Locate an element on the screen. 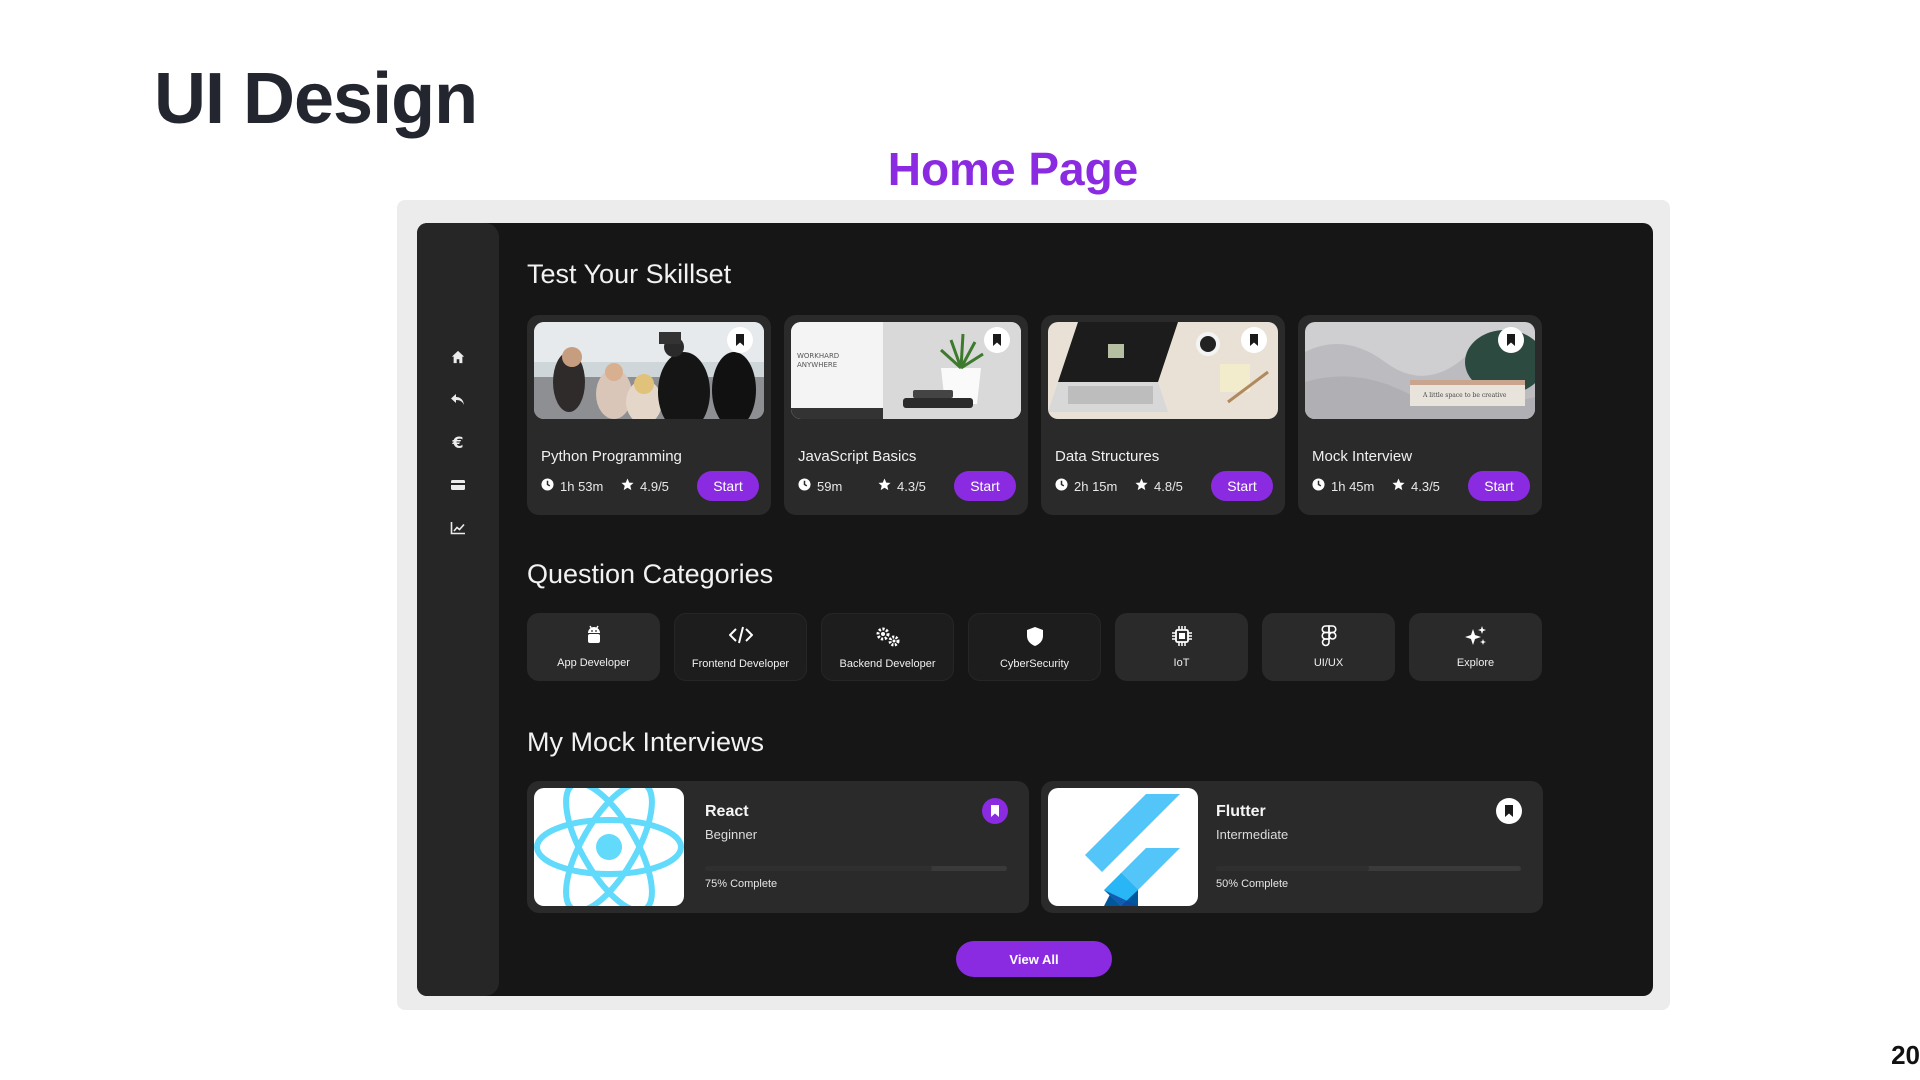 The height and width of the screenshot is (1080, 1920). course-duration: 1h 45m is located at coordinates (1343, 486).